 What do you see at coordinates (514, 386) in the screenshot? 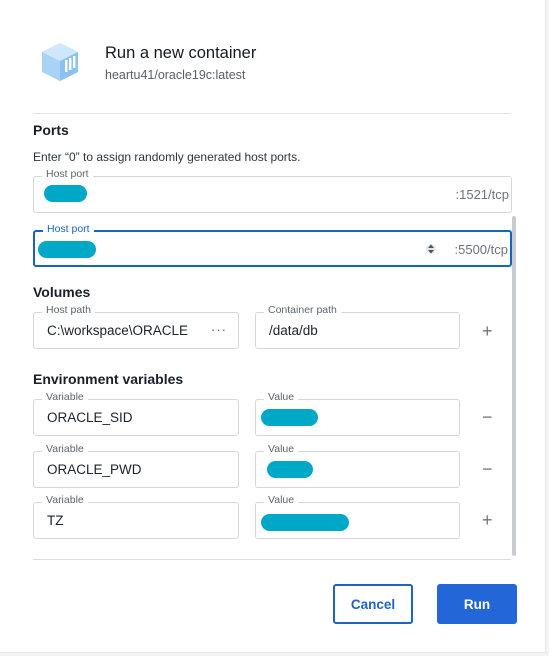
I see `scrollbar` at bounding box center [514, 386].